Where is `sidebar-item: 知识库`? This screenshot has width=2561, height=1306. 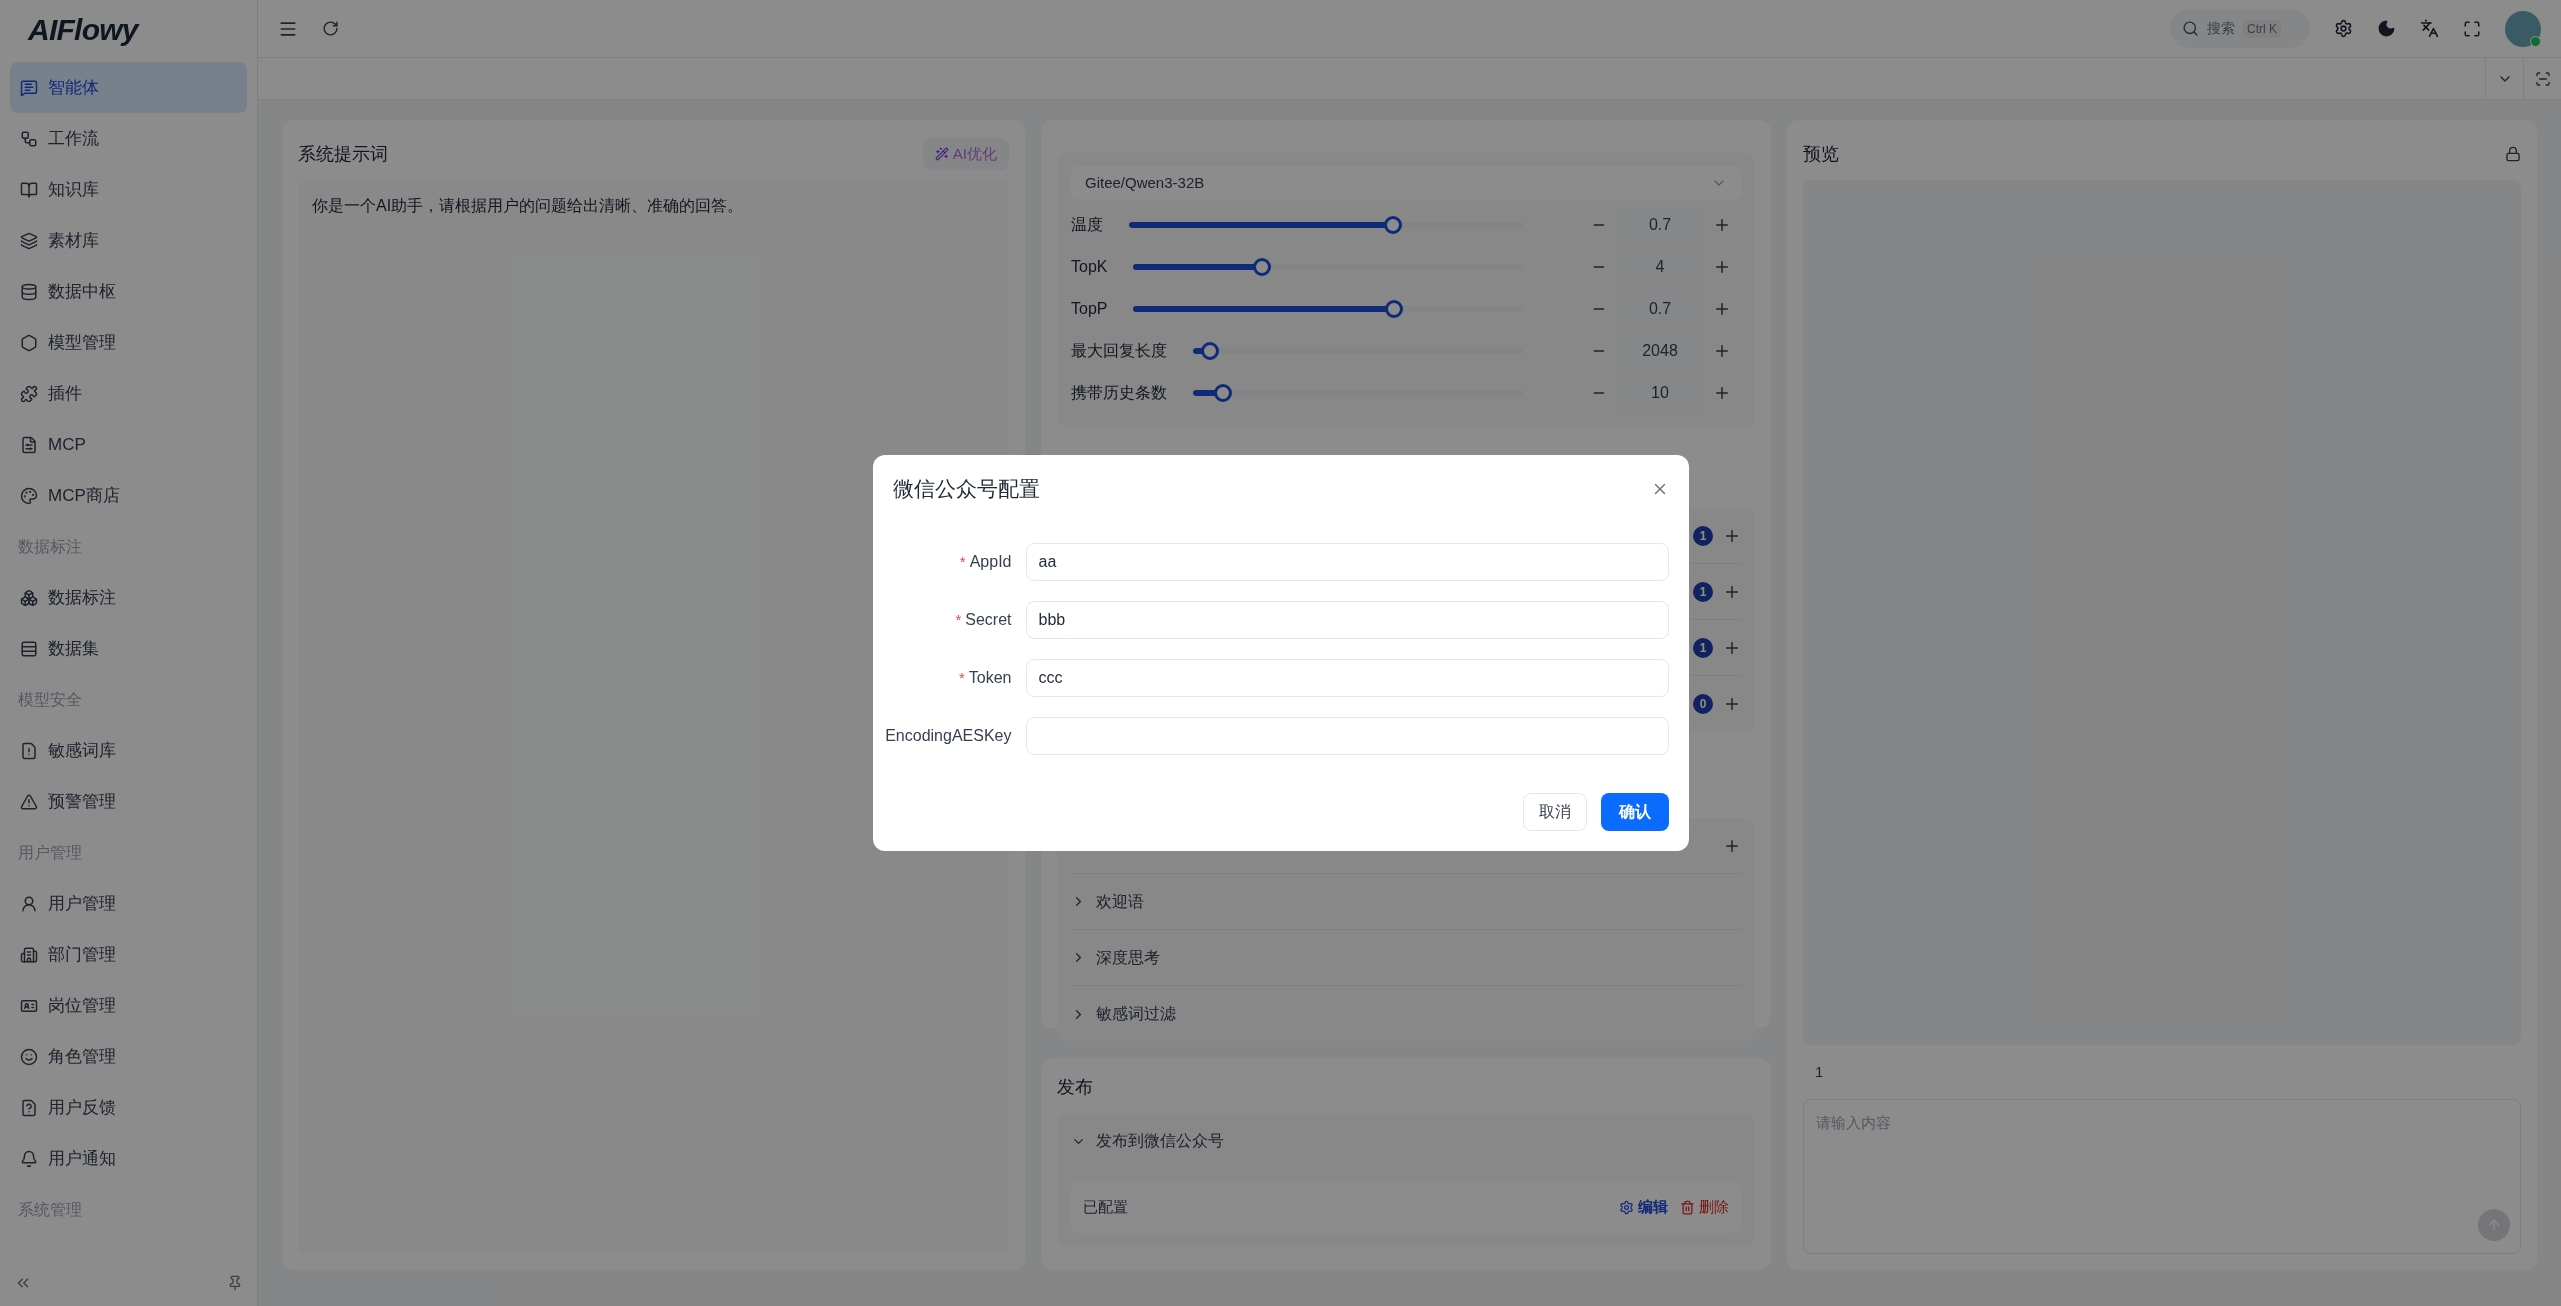
sidebar-item: 知识库 is located at coordinates (128, 189).